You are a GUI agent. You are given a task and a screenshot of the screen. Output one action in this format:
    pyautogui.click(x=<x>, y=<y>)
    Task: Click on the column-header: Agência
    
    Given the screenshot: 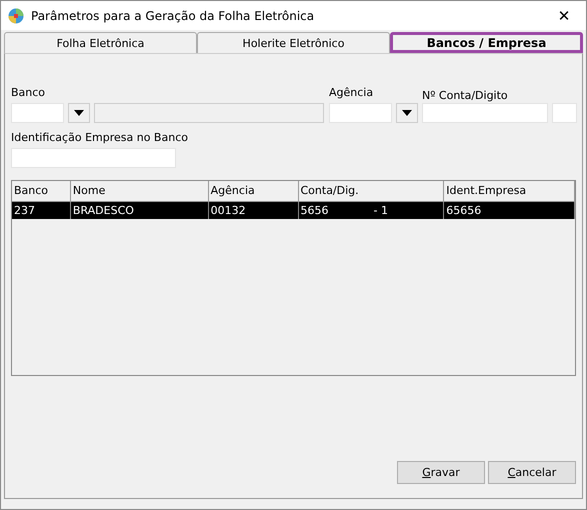 What is the action you would take?
    pyautogui.click(x=253, y=191)
    